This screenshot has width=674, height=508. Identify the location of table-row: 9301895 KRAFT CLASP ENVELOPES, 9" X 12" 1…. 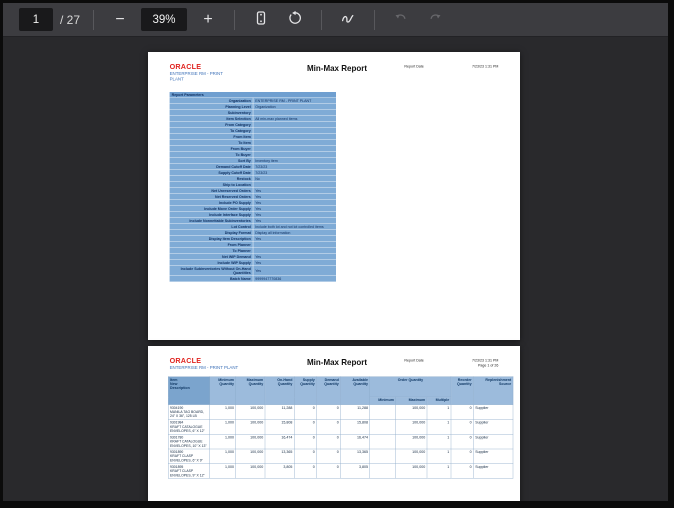
(340, 471).